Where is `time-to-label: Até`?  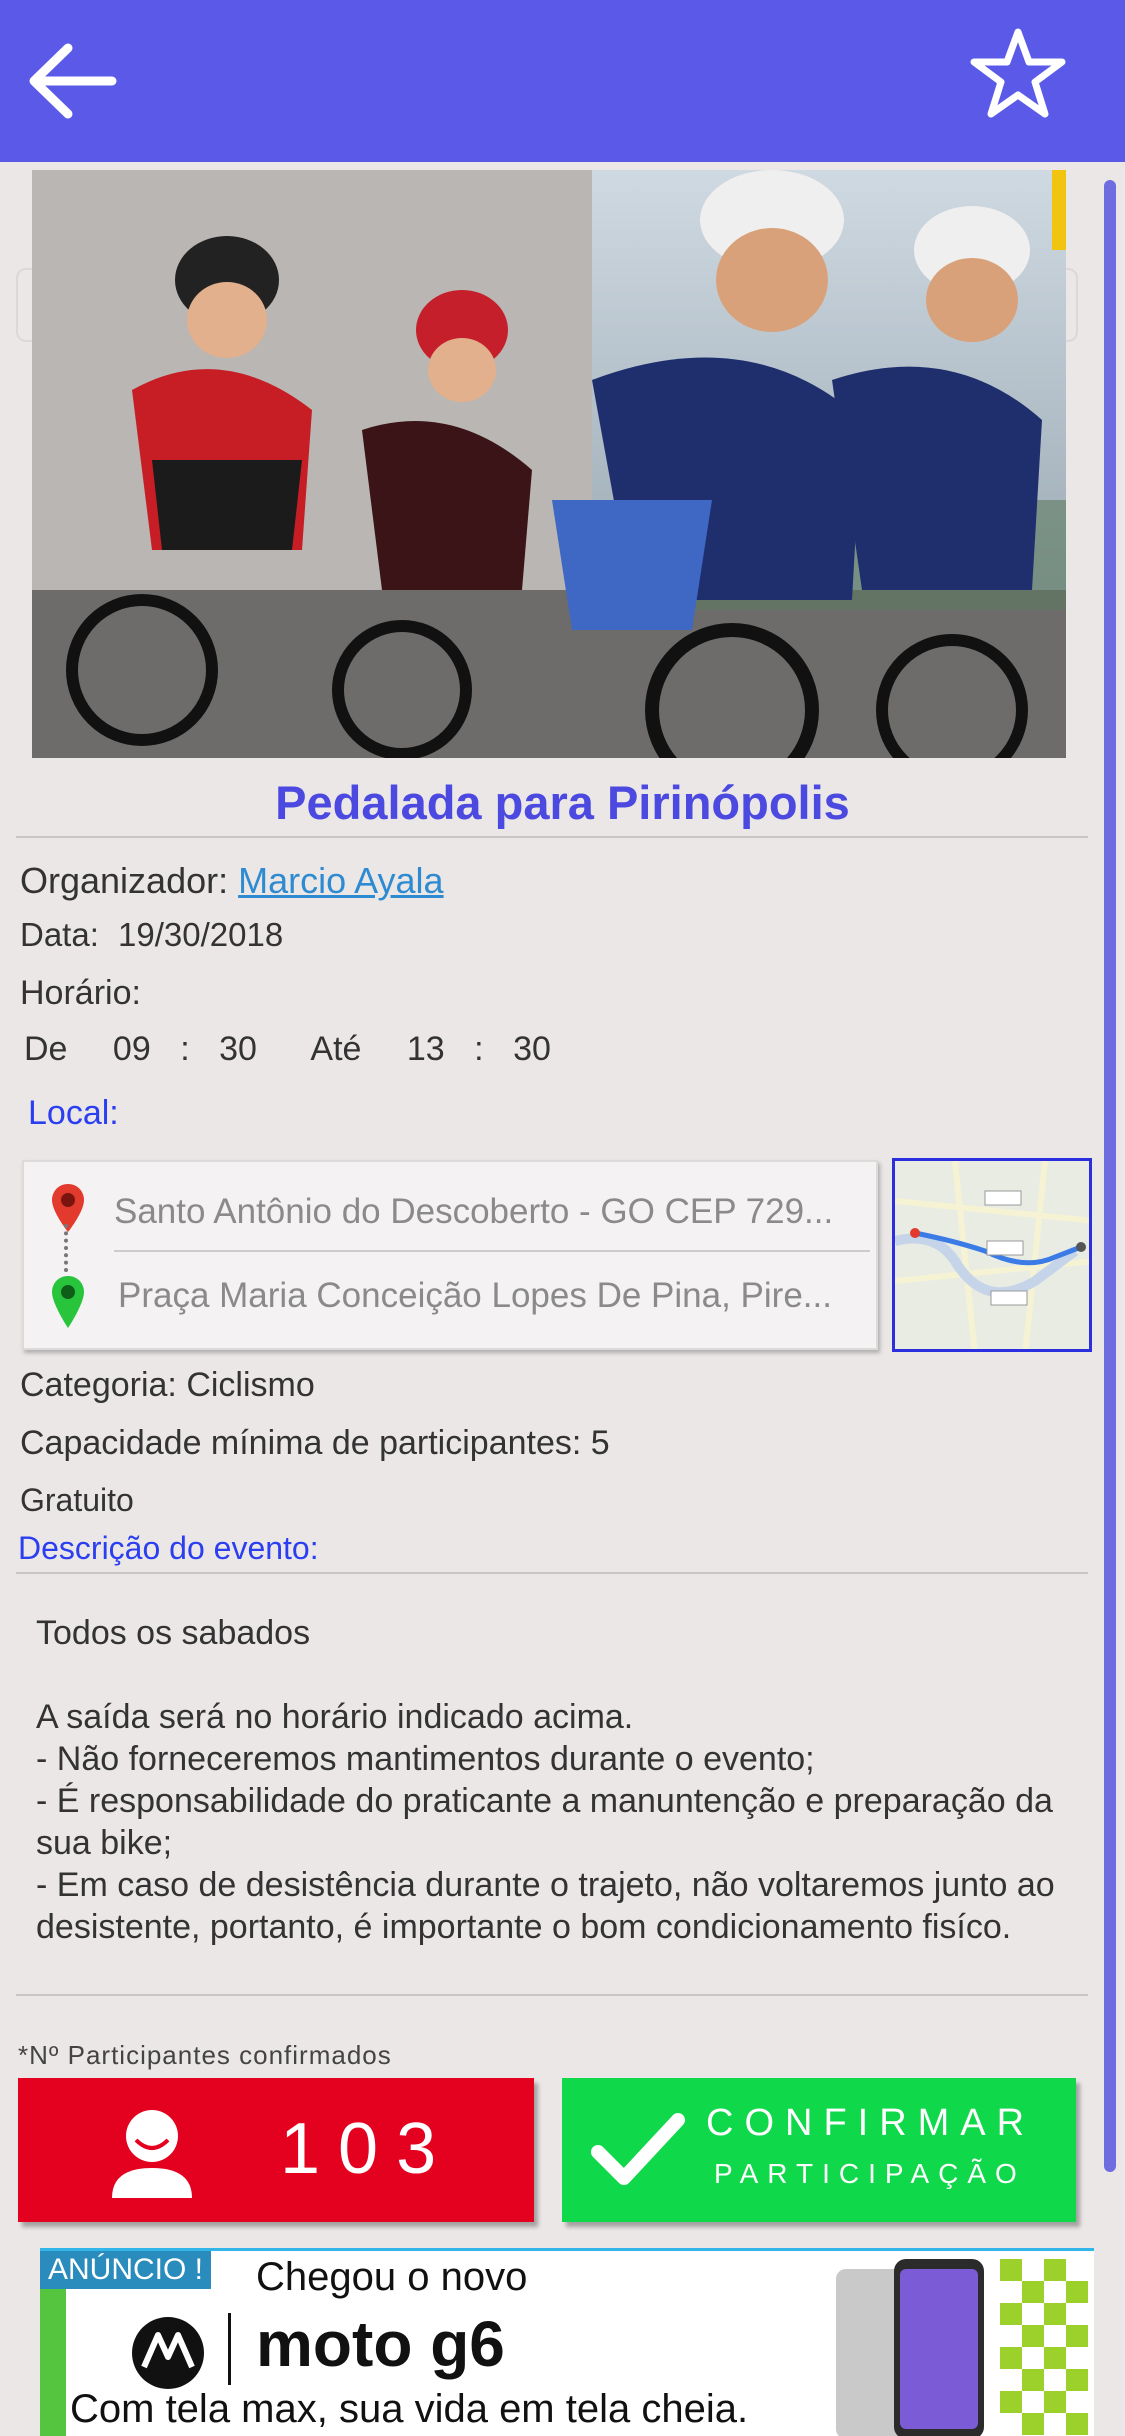 time-to-label: Até is located at coordinates (336, 1049).